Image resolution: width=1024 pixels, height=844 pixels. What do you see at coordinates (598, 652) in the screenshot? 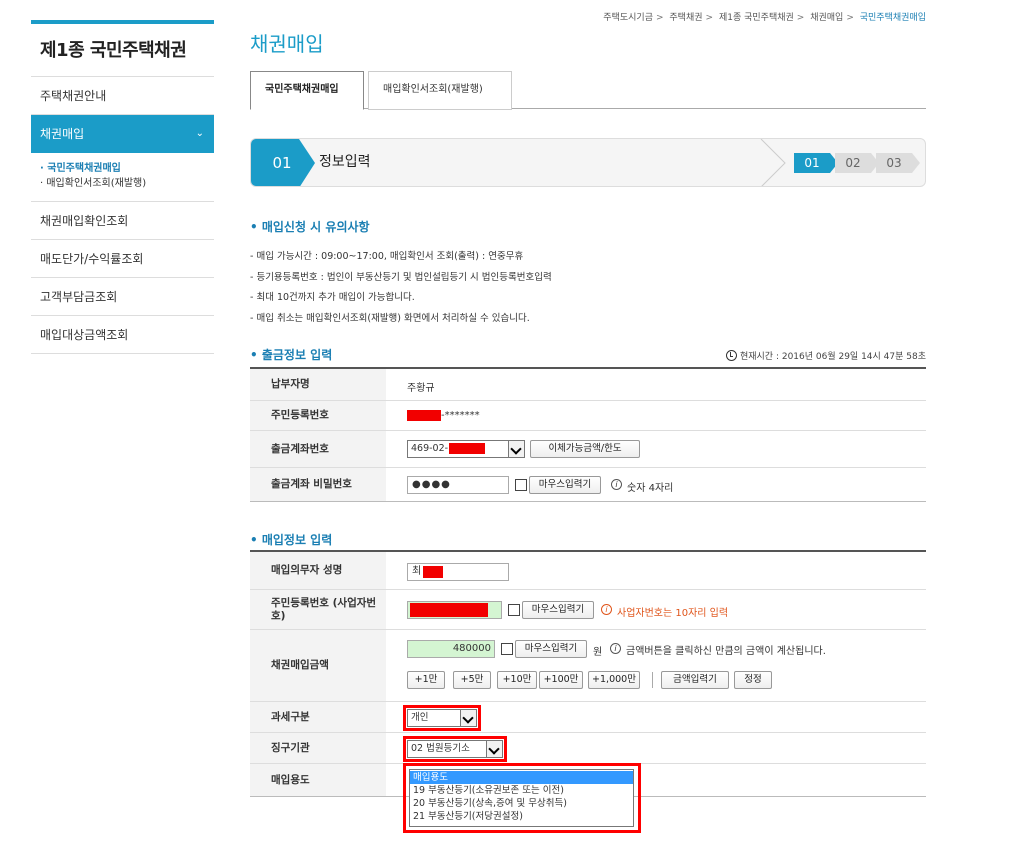
I see `amount-unit: 원` at bounding box center [598, 652].